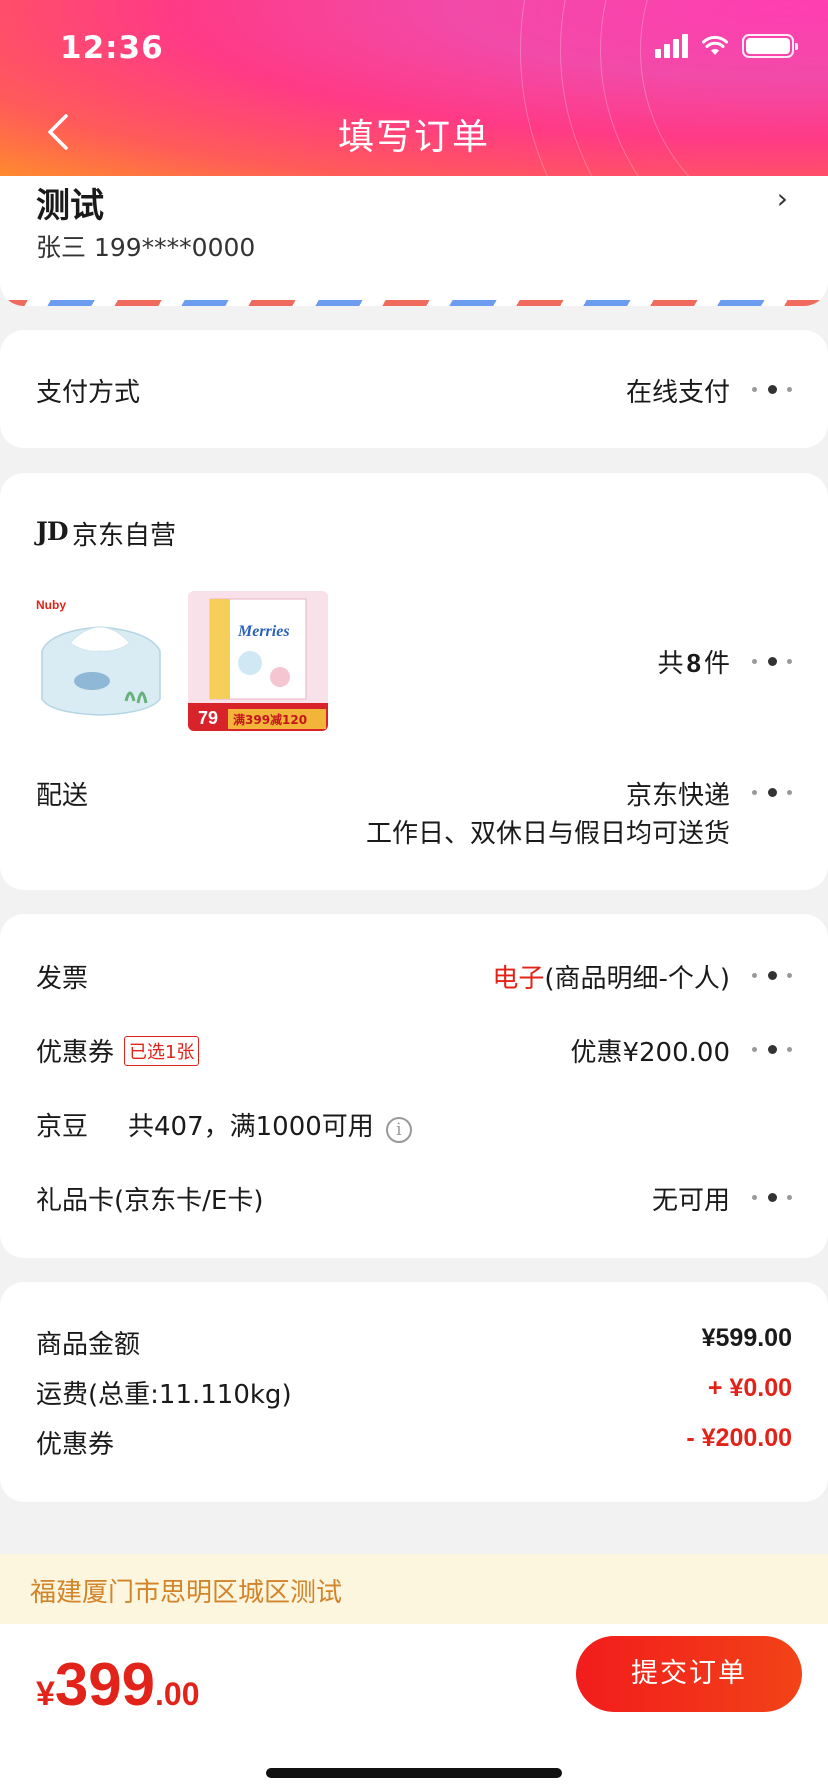 The width and height of the screenshot is (828, 1792). What do you see at coordinates (414, 1442) in the screenshot?
I see `summary-coupon-row: 优惠券 - ¥200.00` at bounding box center [414, 1442].